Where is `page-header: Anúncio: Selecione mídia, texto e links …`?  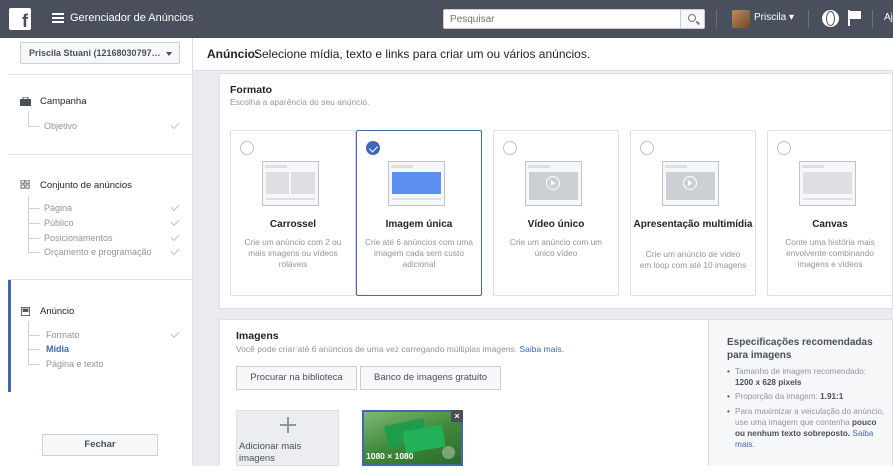 page-header: Anúncio: Selecione mídia, texto e links … is located at coordinates (543, 54).